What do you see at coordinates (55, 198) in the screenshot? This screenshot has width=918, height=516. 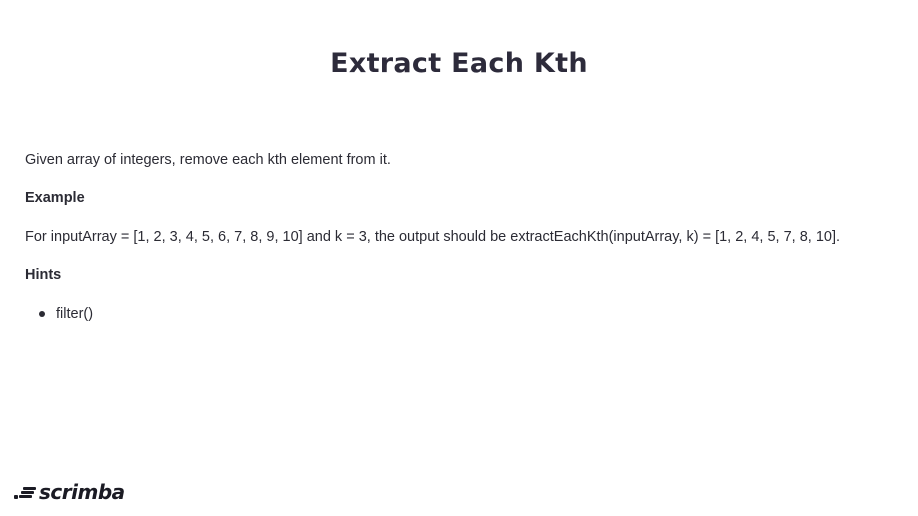 I see `example-heading: Example` at bounding box center [55, 198].